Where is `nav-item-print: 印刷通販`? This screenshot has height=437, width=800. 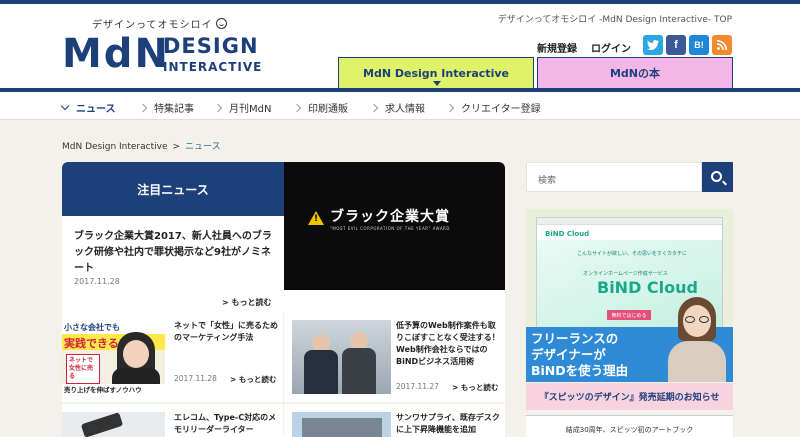 nav-item-print: 印刷通販 is located at coordinates (320, 107).